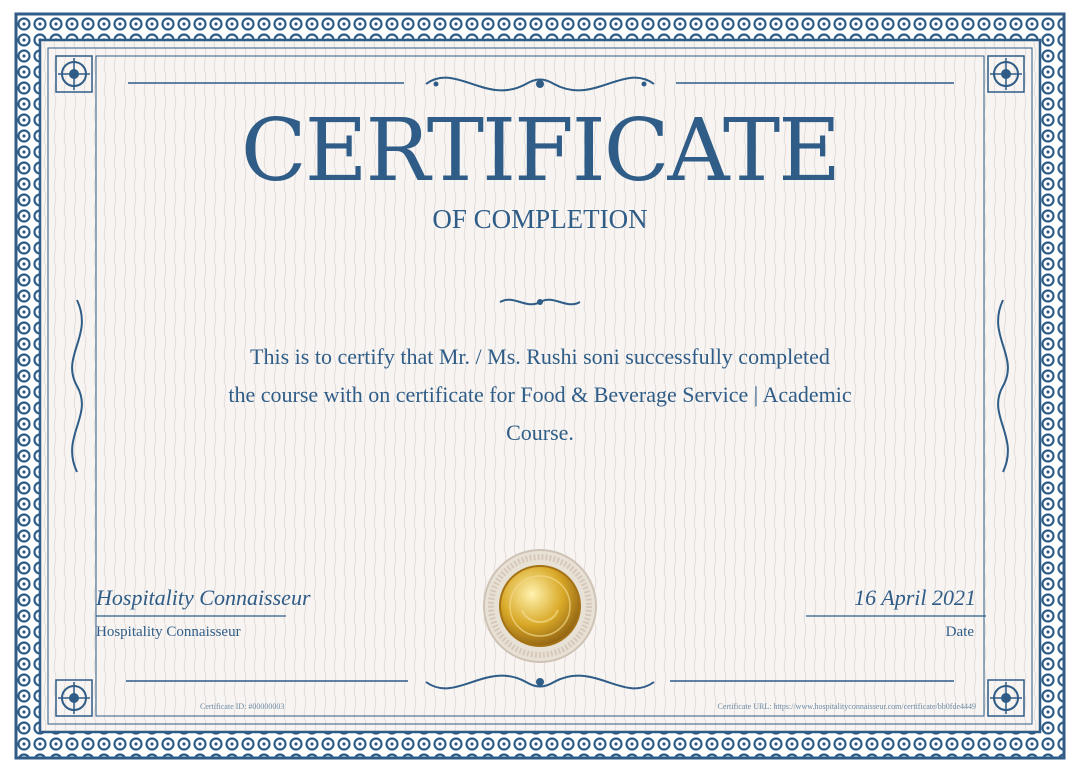  Describe the element at coordinates (540, 219) in the screenshot. I see `certificate-subtitle: OF COMPLETION` at that location.